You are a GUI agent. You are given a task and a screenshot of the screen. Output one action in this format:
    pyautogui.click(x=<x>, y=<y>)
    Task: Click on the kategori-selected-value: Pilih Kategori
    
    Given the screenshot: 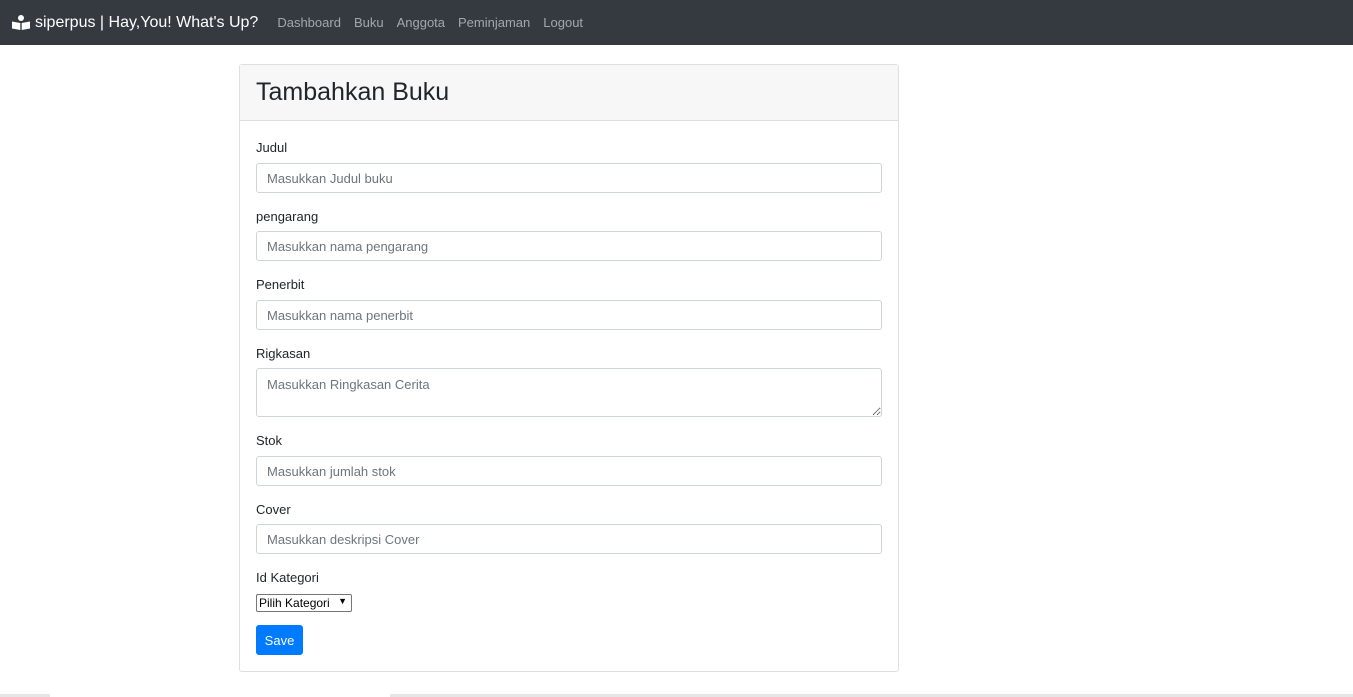 What is the action you would take?
    pyautogui.click(x=294, y=603)
    